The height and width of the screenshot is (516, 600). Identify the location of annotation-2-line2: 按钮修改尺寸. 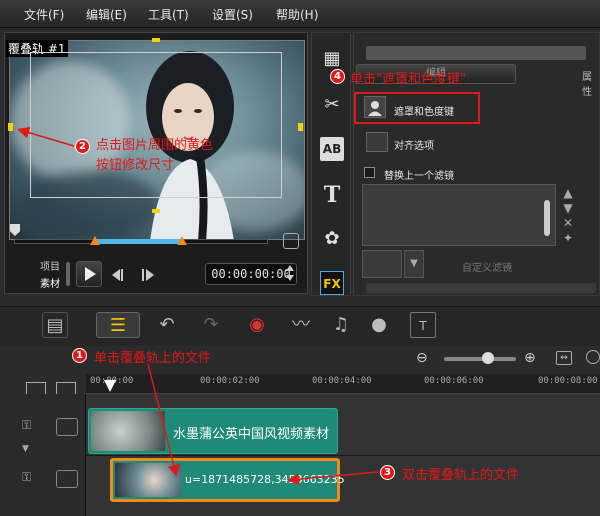
(135, 165).